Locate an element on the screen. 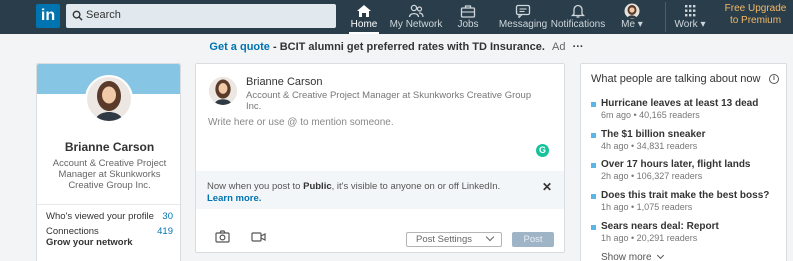  connections-stat: Connections 419 is located at coordinates (109, 231).